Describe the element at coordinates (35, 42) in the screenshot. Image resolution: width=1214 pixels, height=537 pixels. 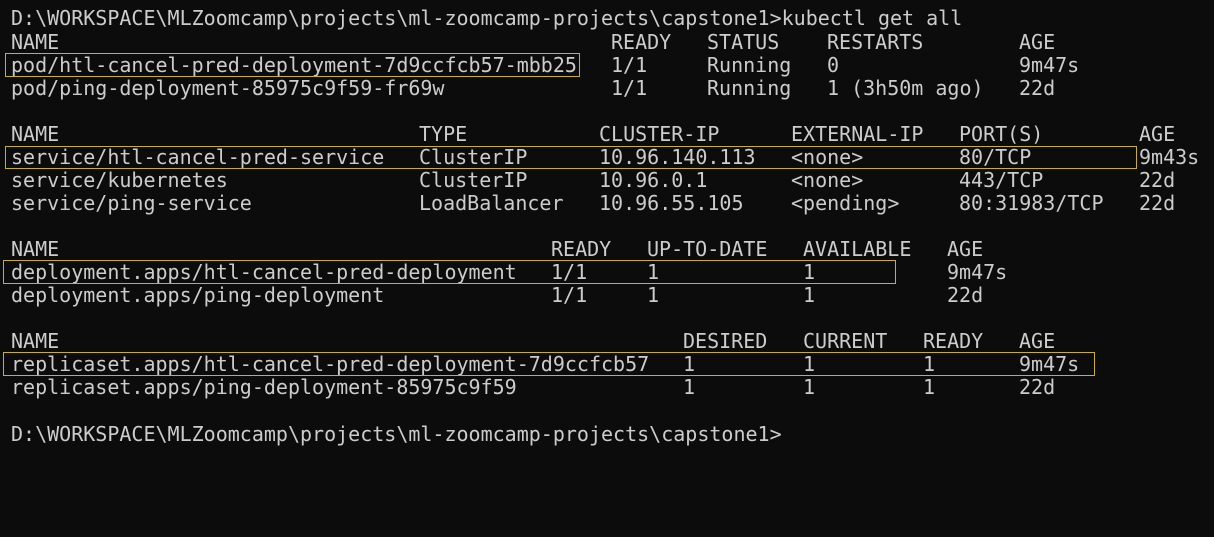
I see `pods-col-name: NAME` at that location.